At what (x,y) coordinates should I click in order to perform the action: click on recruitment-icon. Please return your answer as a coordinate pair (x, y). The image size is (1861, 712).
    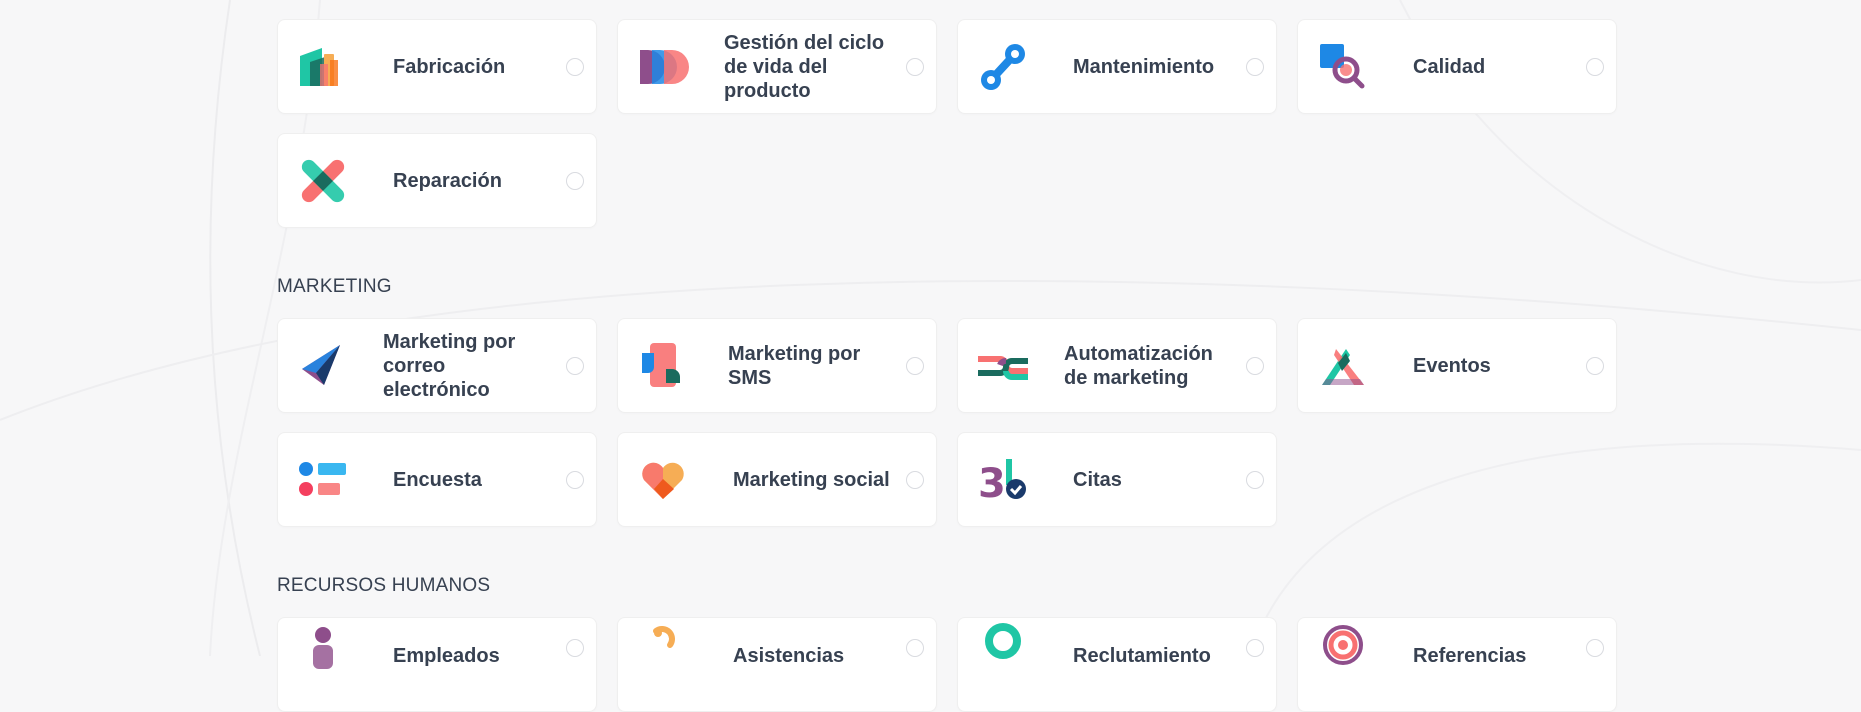
    Looking at the image, I should click on (1003, 648).